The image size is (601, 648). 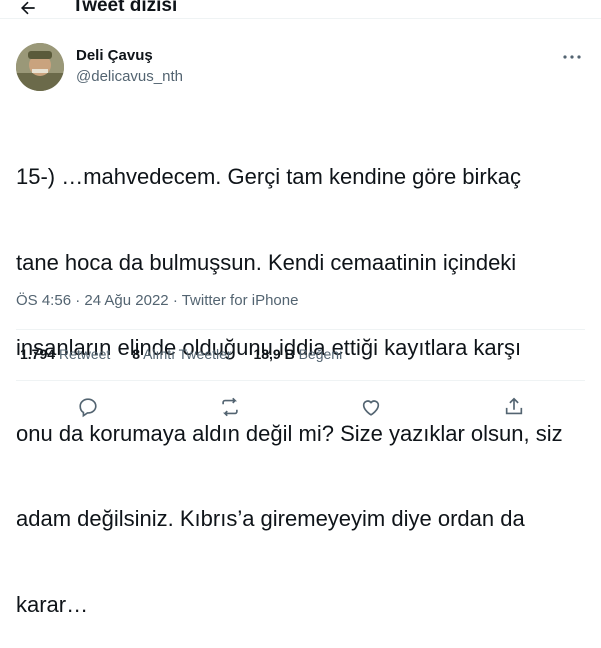 What do you see at coordinates (38, 354) in the screenshot?
I see `retweet-count: 1.794` at bounding box center [38, 354].